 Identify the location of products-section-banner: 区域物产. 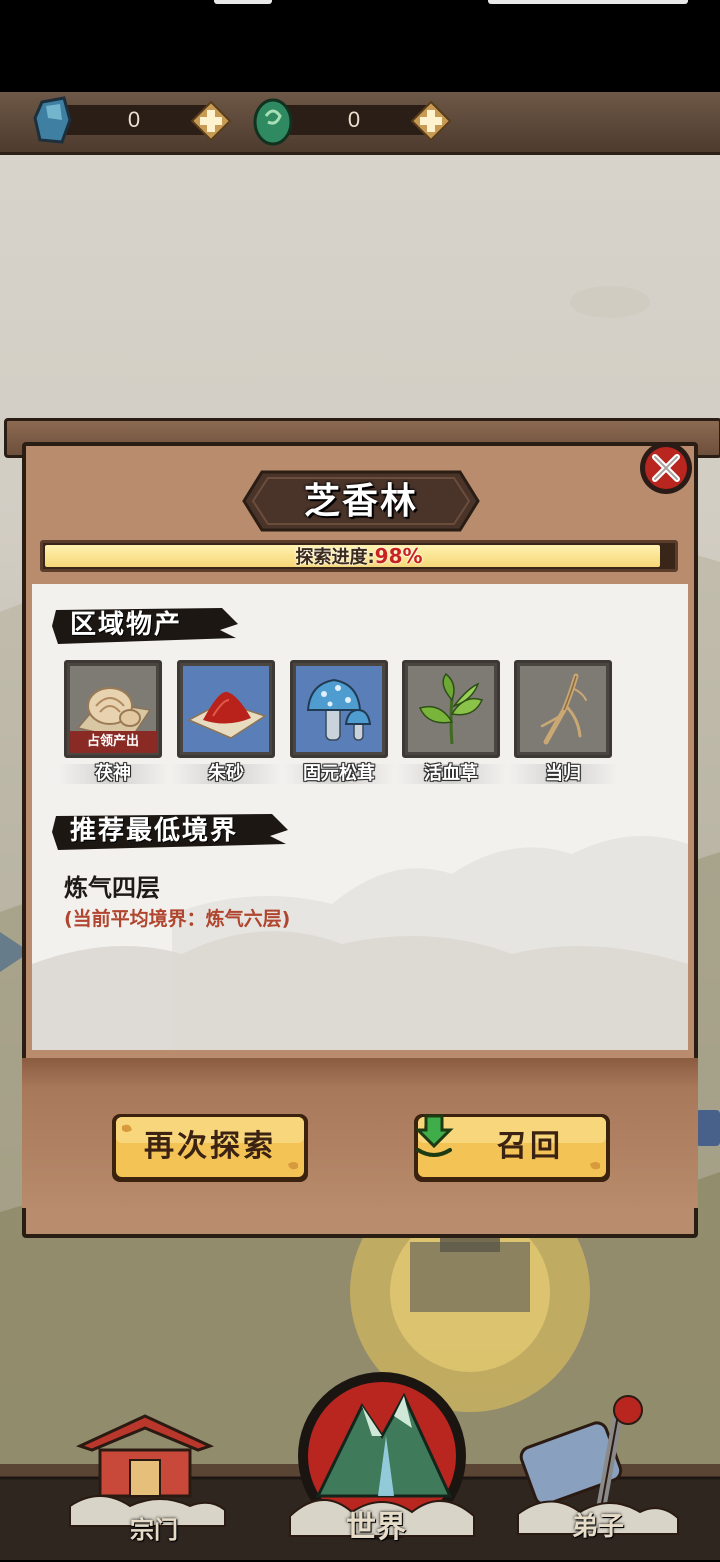
(147, 626).